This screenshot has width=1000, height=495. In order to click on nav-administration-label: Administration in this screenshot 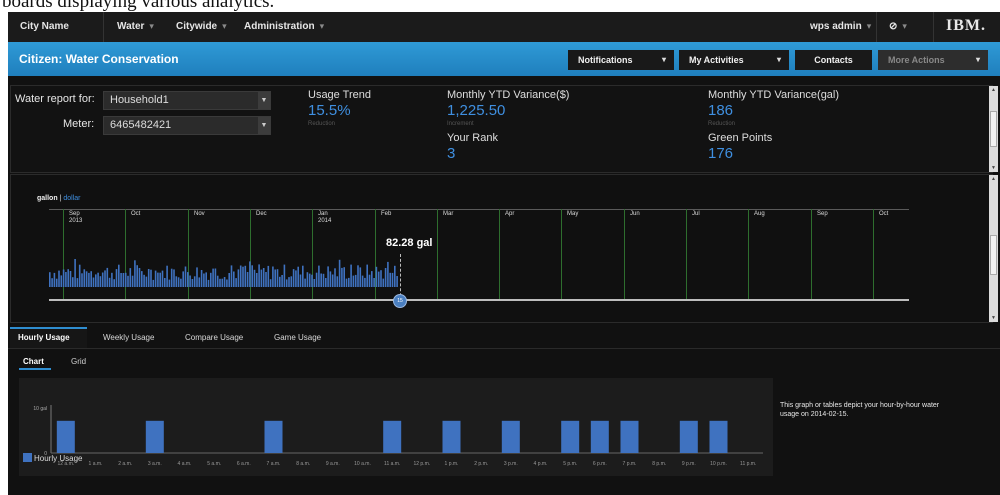, I will do `click(279, 26)`.